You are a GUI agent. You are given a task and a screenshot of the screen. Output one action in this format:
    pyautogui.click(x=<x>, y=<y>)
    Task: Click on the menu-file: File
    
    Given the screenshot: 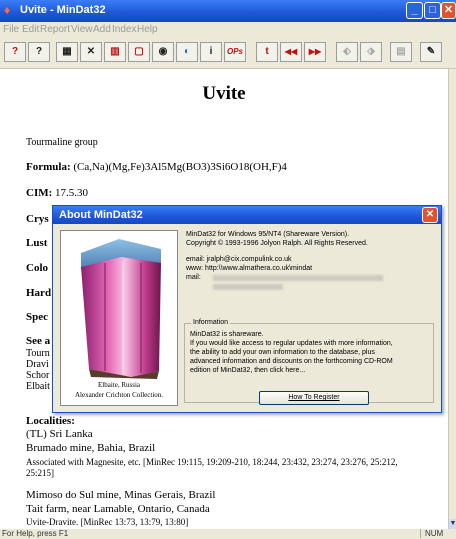 What is the action you would take?
    pyautogui.click(x=11, y=29)
    